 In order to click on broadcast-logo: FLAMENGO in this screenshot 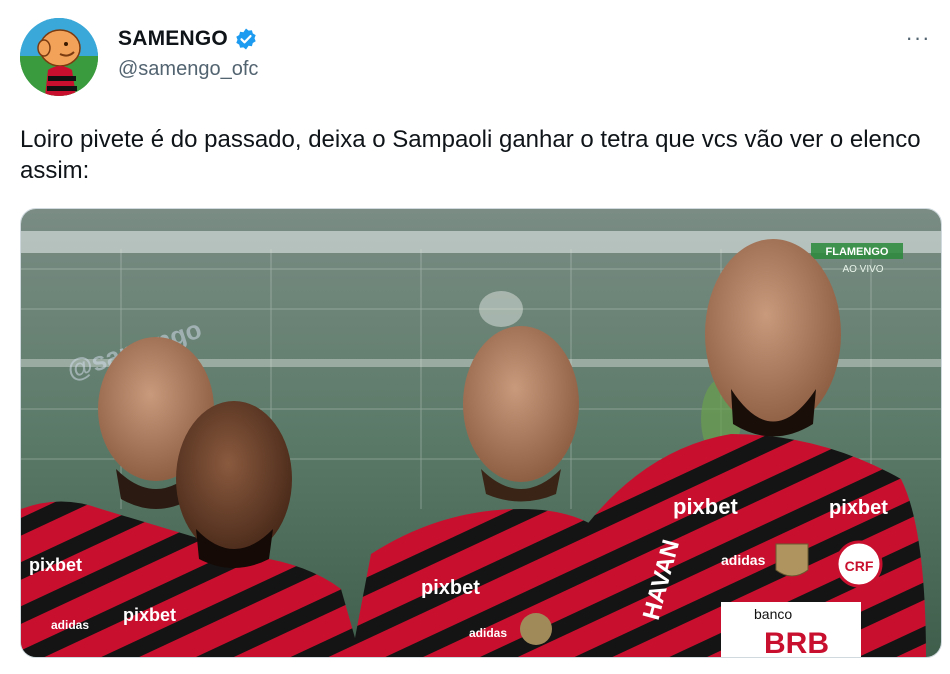, I will do `click(857, 252)`.